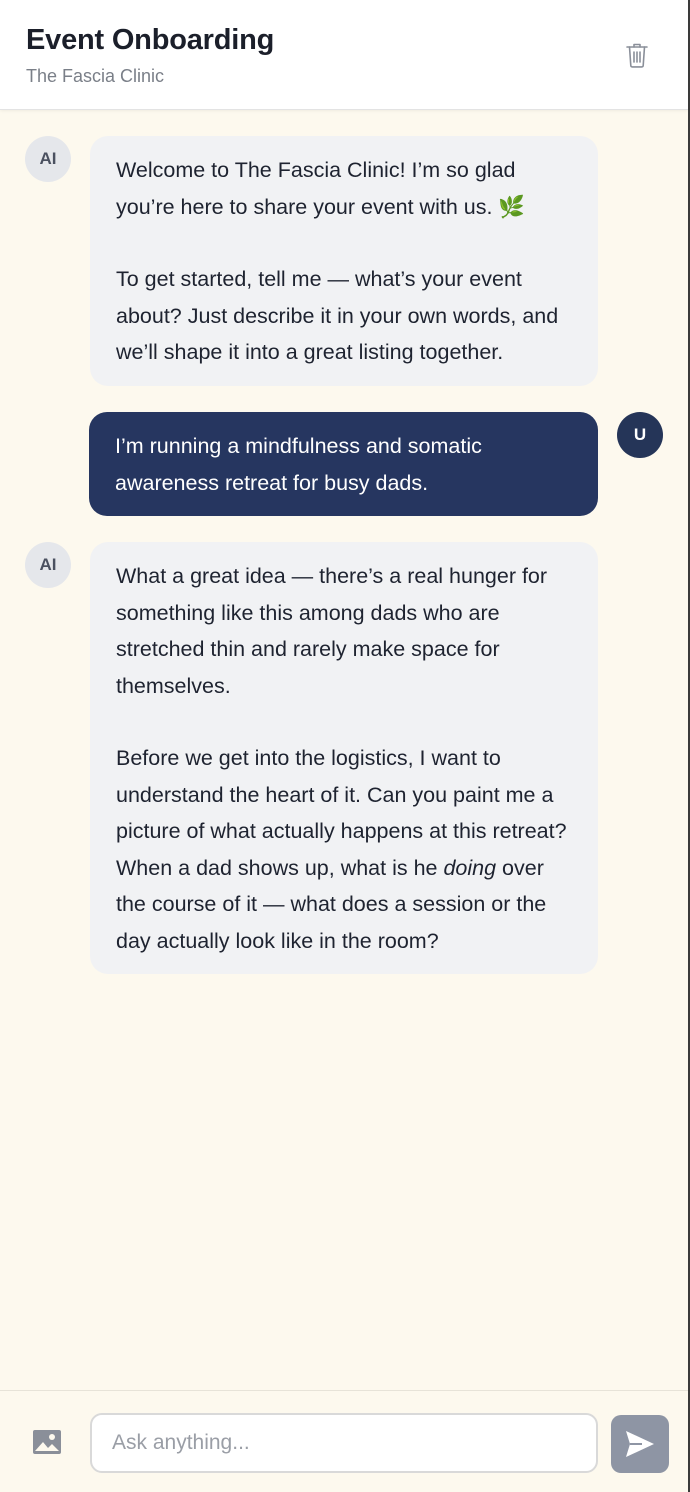 This screenshot has width=690, height=1492. Describe the element at coordinates (150, 40) in the screenshot. I see `page-title: Event Onboarding` at that location.